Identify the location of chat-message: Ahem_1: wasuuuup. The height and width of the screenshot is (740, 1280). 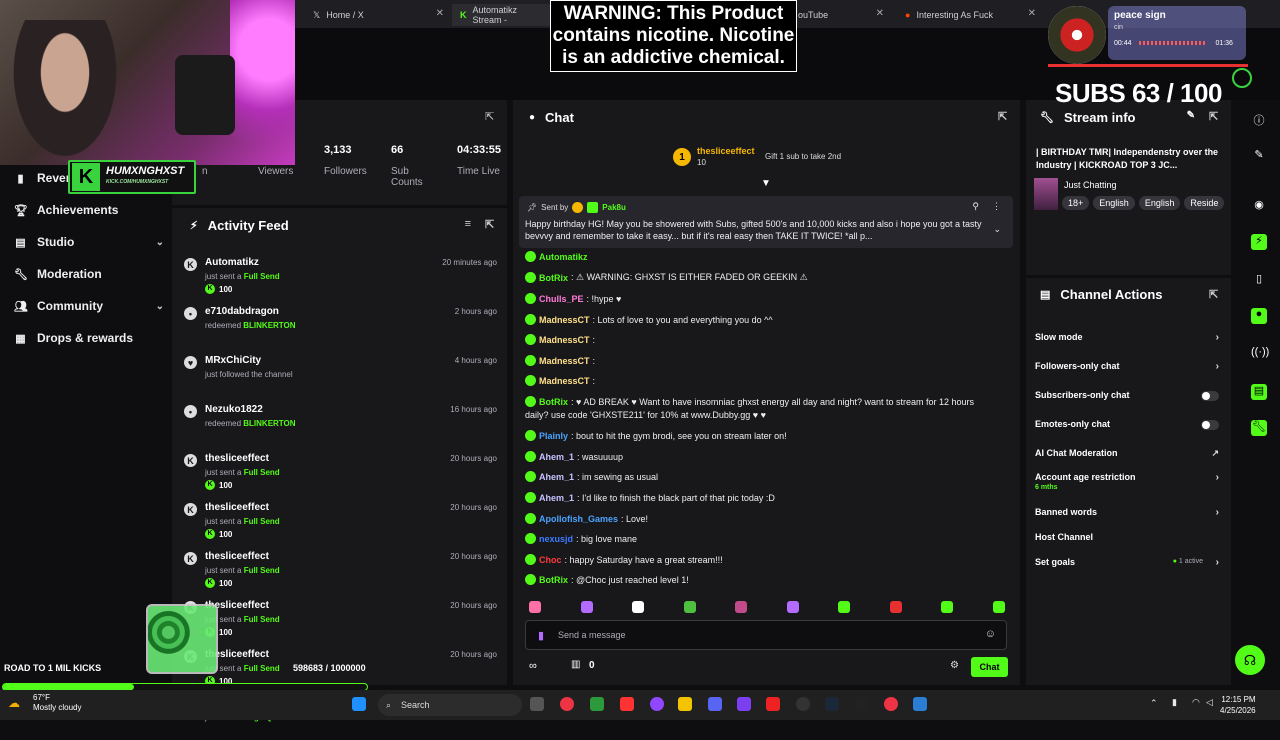
(574, 456).